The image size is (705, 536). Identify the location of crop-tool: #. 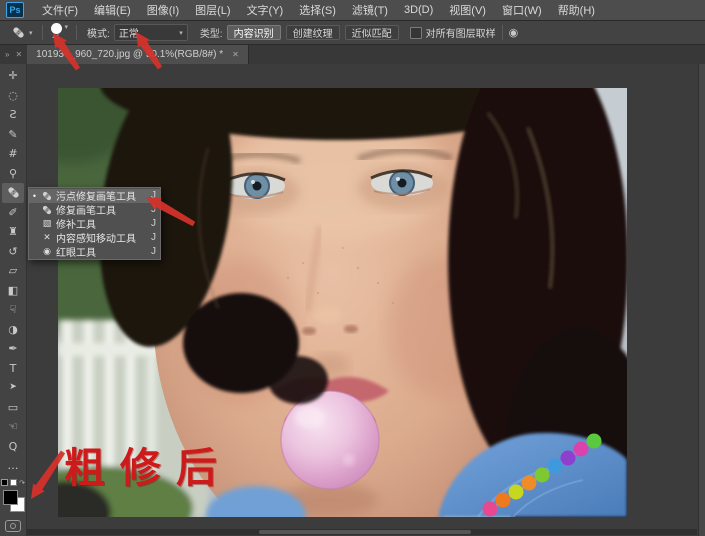
(13, 154).